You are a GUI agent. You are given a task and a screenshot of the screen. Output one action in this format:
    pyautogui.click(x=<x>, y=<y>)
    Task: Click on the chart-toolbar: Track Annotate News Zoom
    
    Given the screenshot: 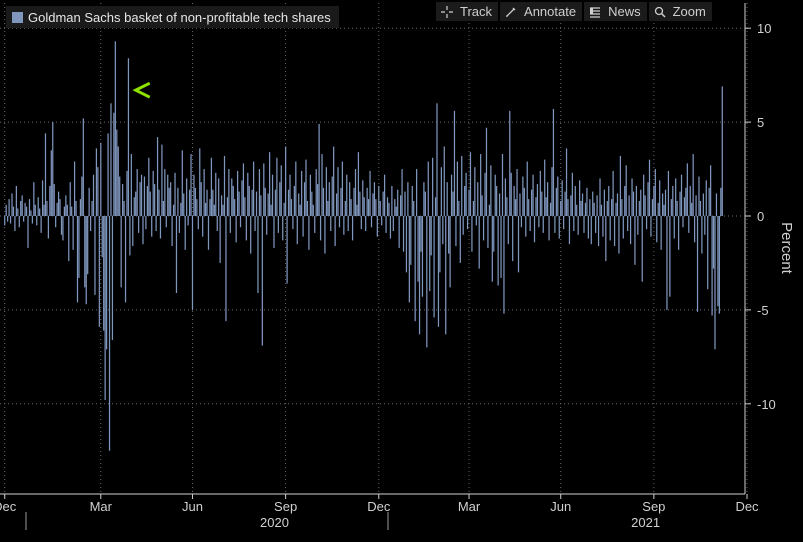 What is the action you would take?
    pyautogui.click(x=574, y=11)
    